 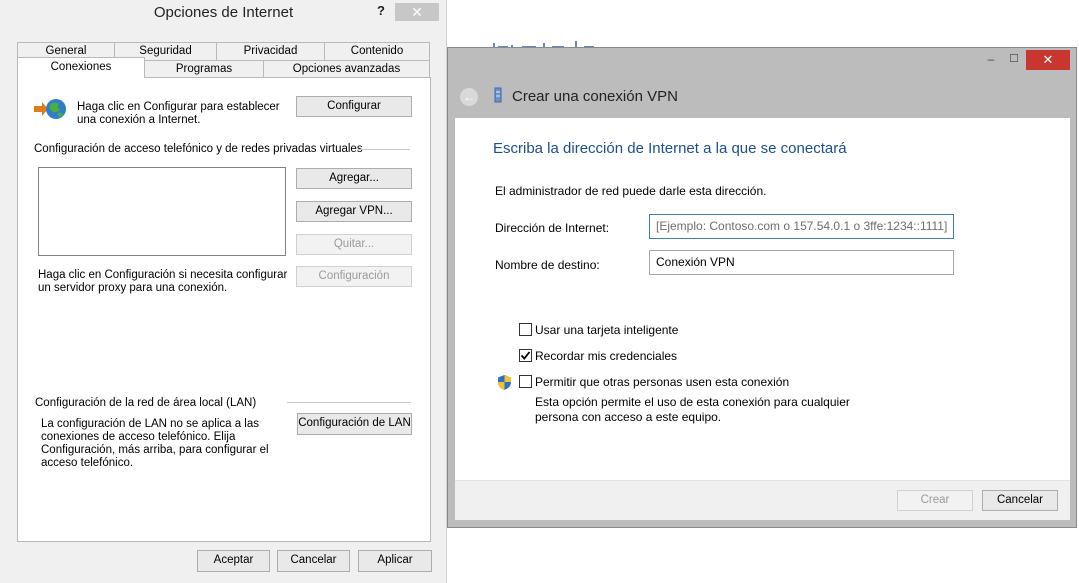 What do you see at coordinates (51, 110) in the screenshot?
I see `globe-icon` at bounding box center [51, 110].